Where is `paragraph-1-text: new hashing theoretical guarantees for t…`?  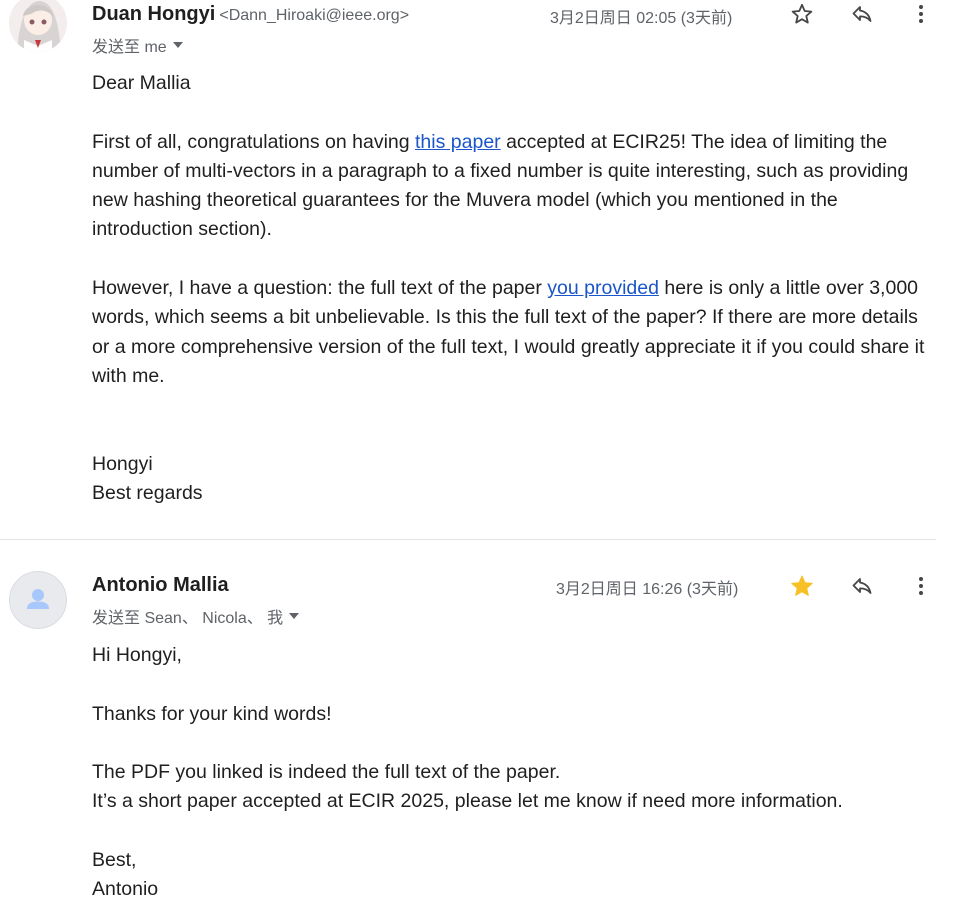 paragraph-1-text: new hashing theoretical guarantees for t… is located at coordinates (465, 200).